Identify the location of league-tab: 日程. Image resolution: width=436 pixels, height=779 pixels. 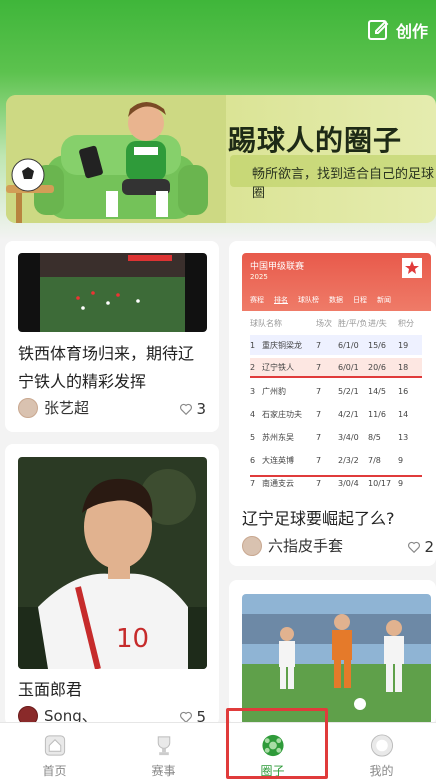
(360, 300).